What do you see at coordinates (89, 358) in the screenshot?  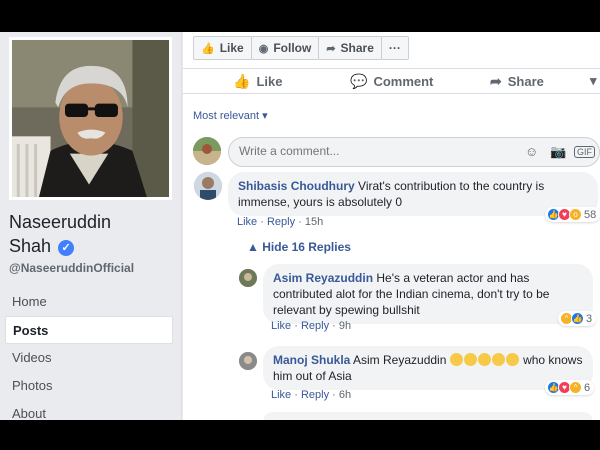 I see `nav-item-videos: Videos` at bounding box center [89, 358].